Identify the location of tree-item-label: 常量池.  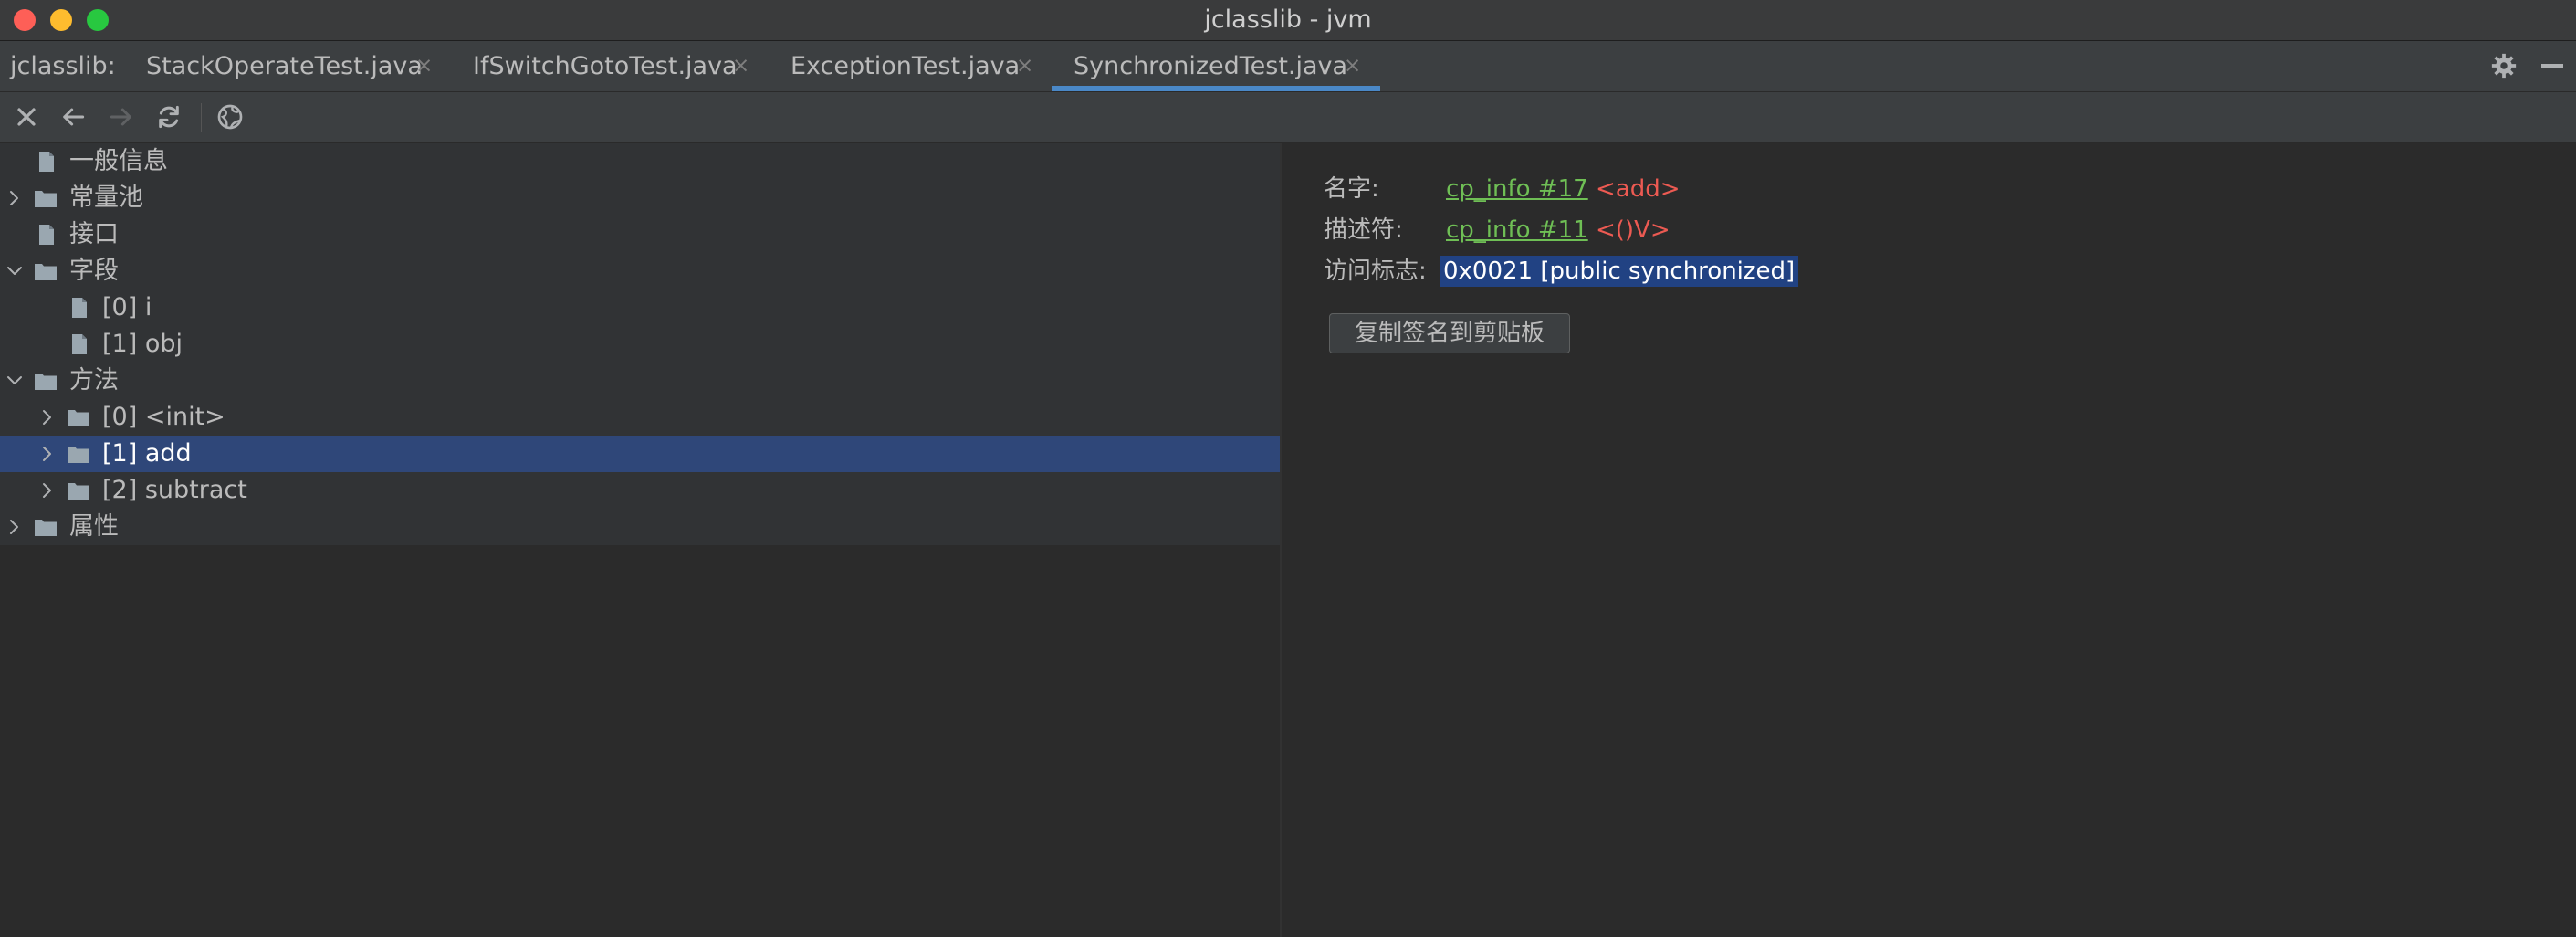
(106, 198).